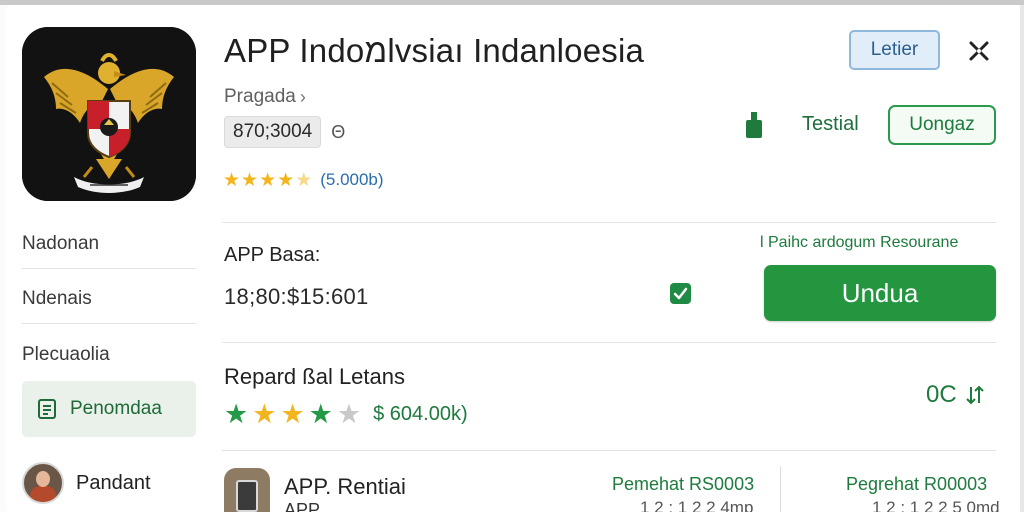 Image resolution: width=1024 pixels, height=512 pixels. What do you see at coordinates (273, 132) in the screenshot?
I see `app-code-chip: 870;3004` at bounding box center [273, 132].